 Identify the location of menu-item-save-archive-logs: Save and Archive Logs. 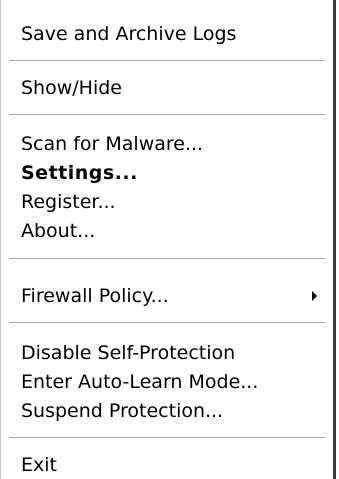
(128, 34).